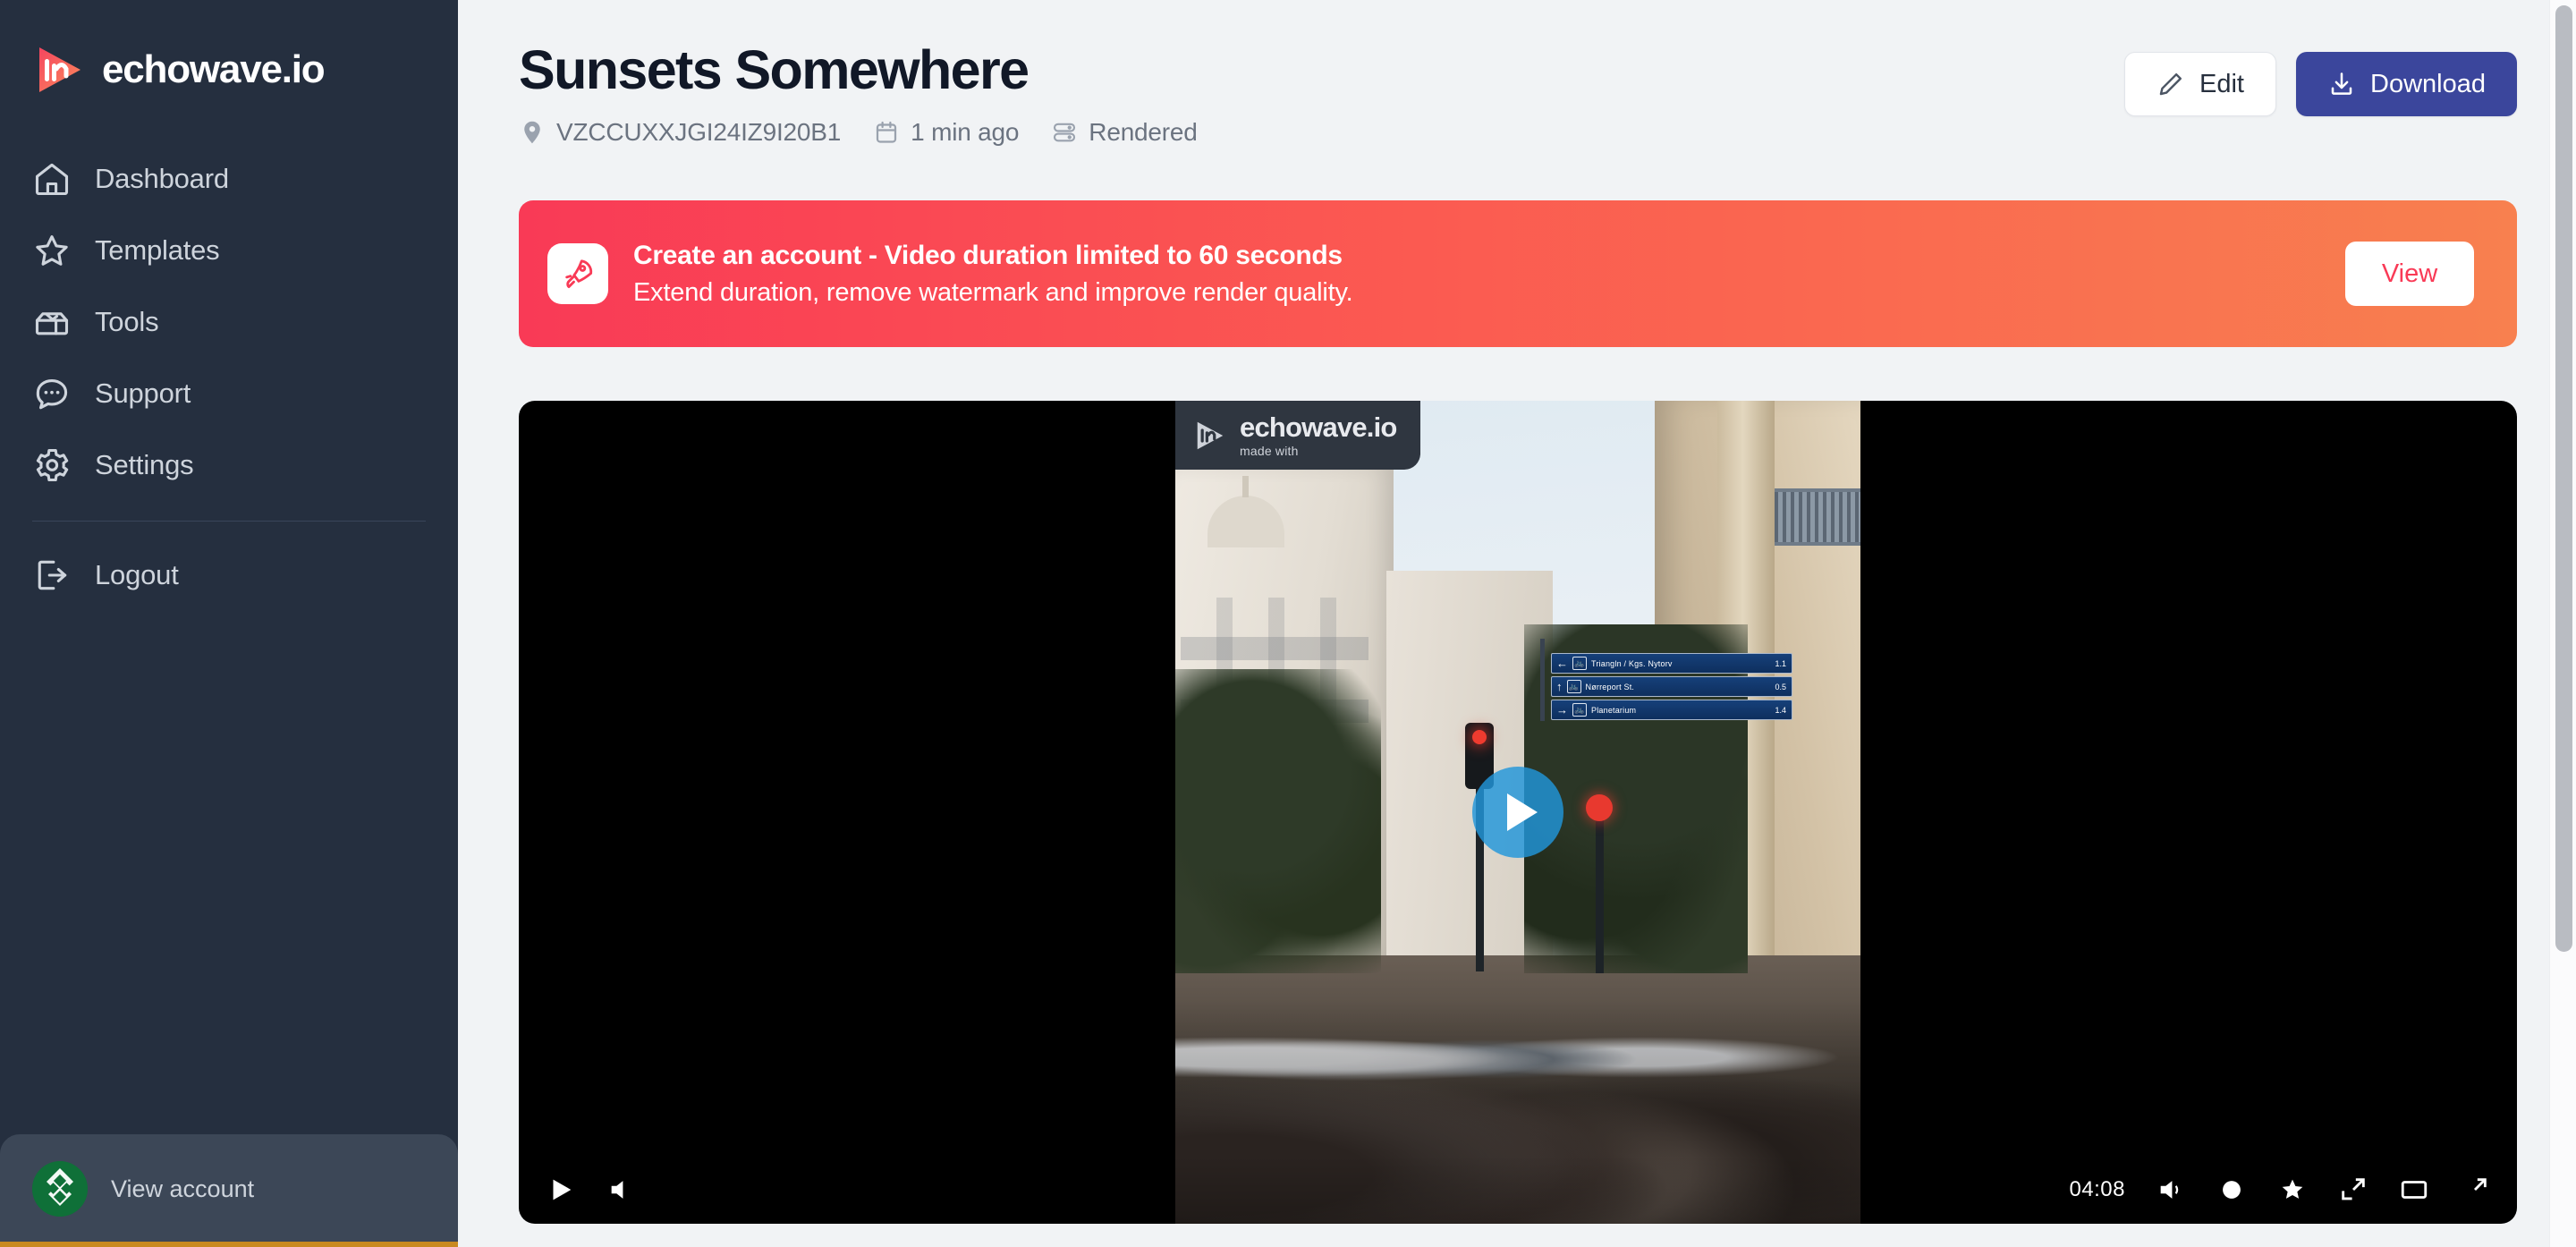  Describe the element at coordinates (162, 178) in the screenshot. I see `sidebar-item-label: Dashboard` at that location.